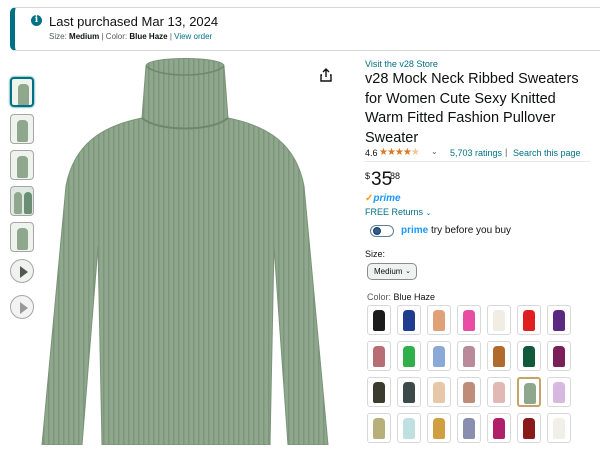  I want to click on color-label: Color: Blue Haze, so click(401, 297).